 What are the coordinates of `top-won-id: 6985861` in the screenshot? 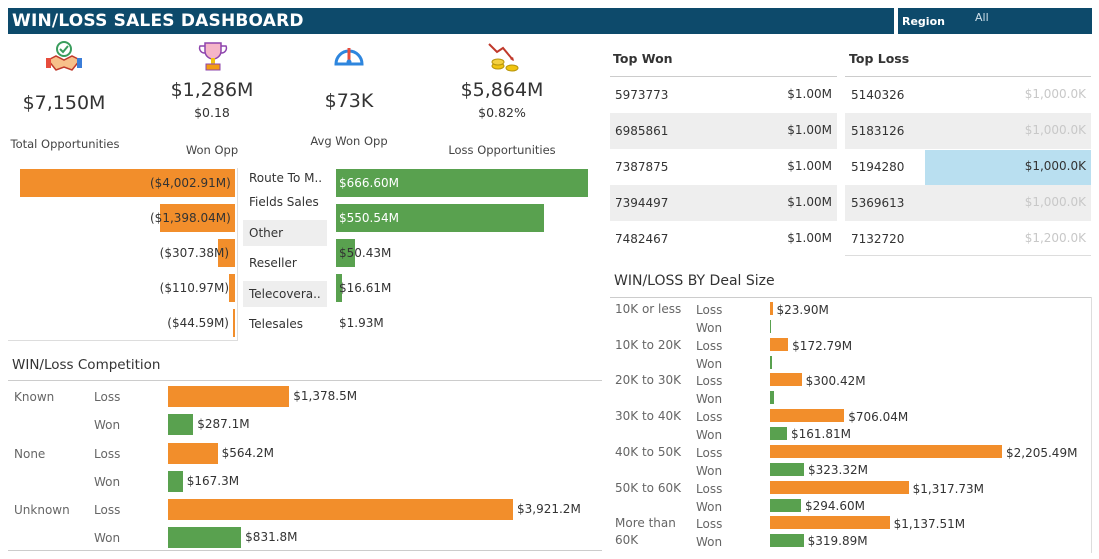 It's located at (642, 131).